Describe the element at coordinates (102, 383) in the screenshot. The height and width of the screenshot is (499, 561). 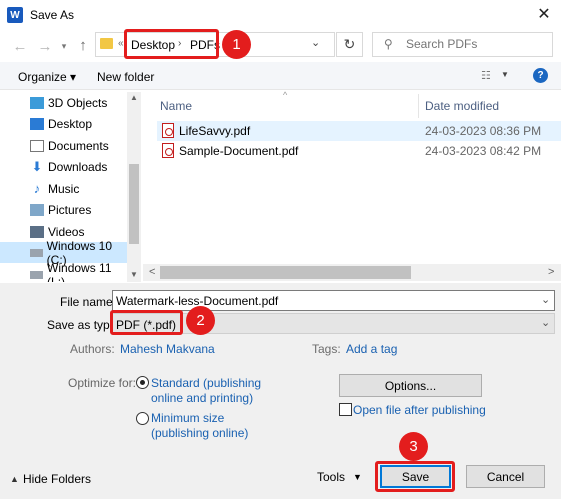
I see `optimize-for-label: Optimize for:` at that location.